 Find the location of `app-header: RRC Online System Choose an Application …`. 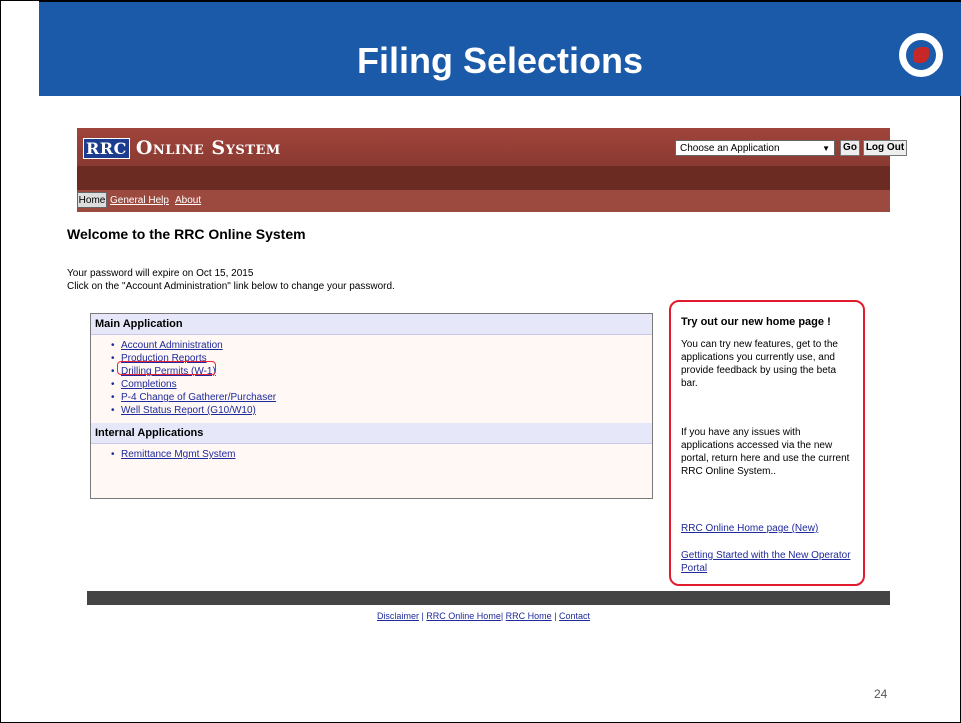

app-header: RRC Online System Choose an Application … is located at coordinates (492, 147).